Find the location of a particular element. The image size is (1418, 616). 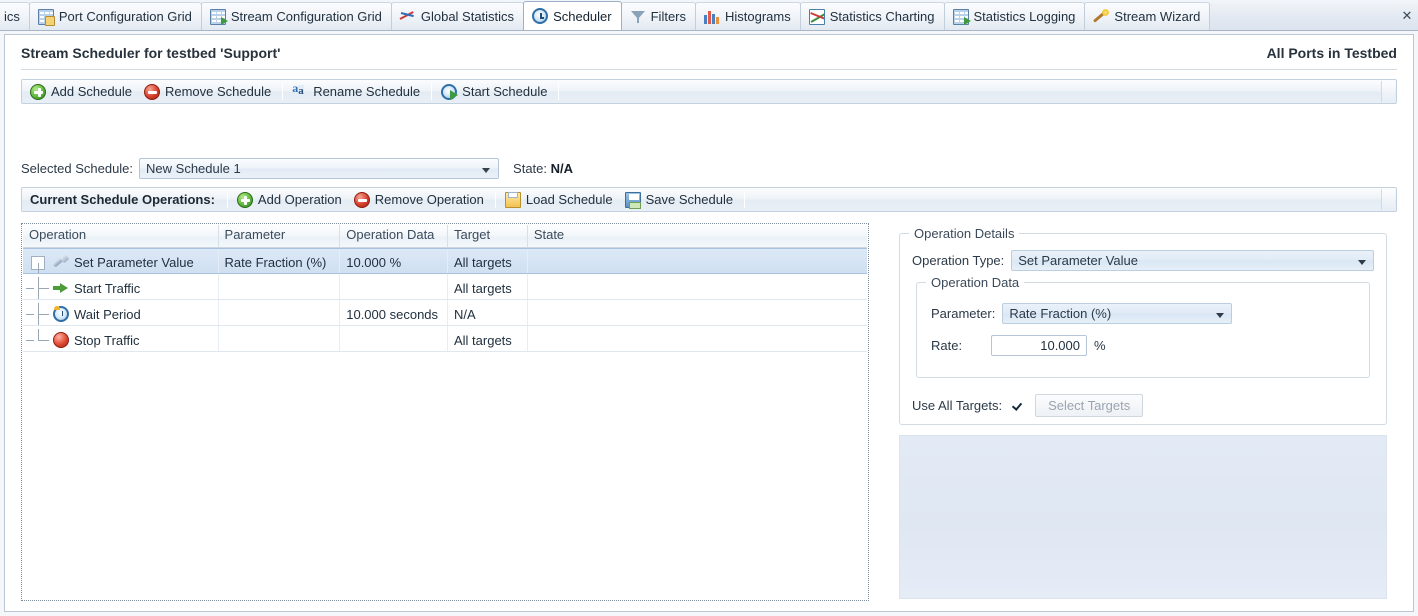

selected-schedule-label: Selected Schedule: is located at coordinates (77, 168).